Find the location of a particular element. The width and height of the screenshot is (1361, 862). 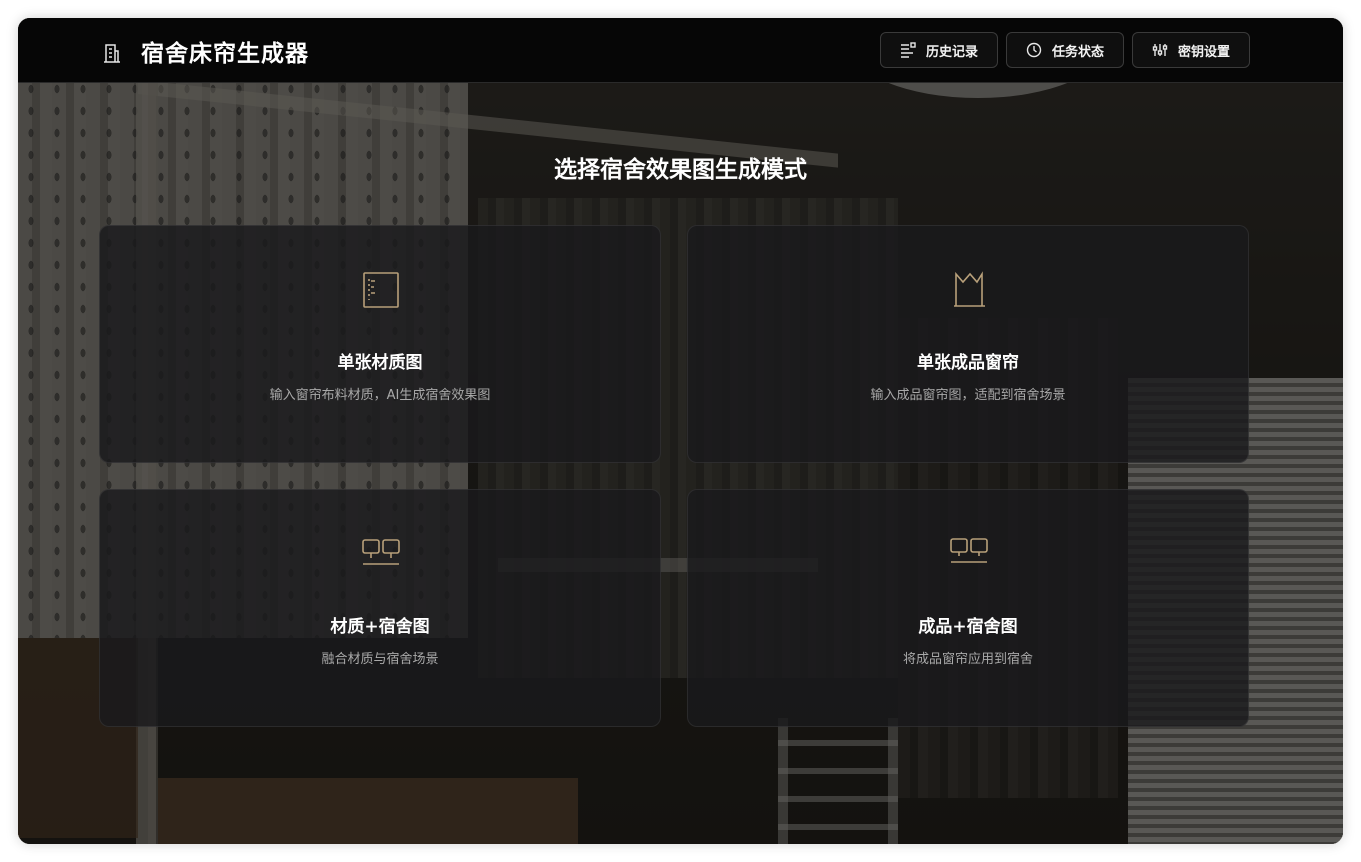

task-status-button: 任务状态 is located at coordinates (1065, 50).